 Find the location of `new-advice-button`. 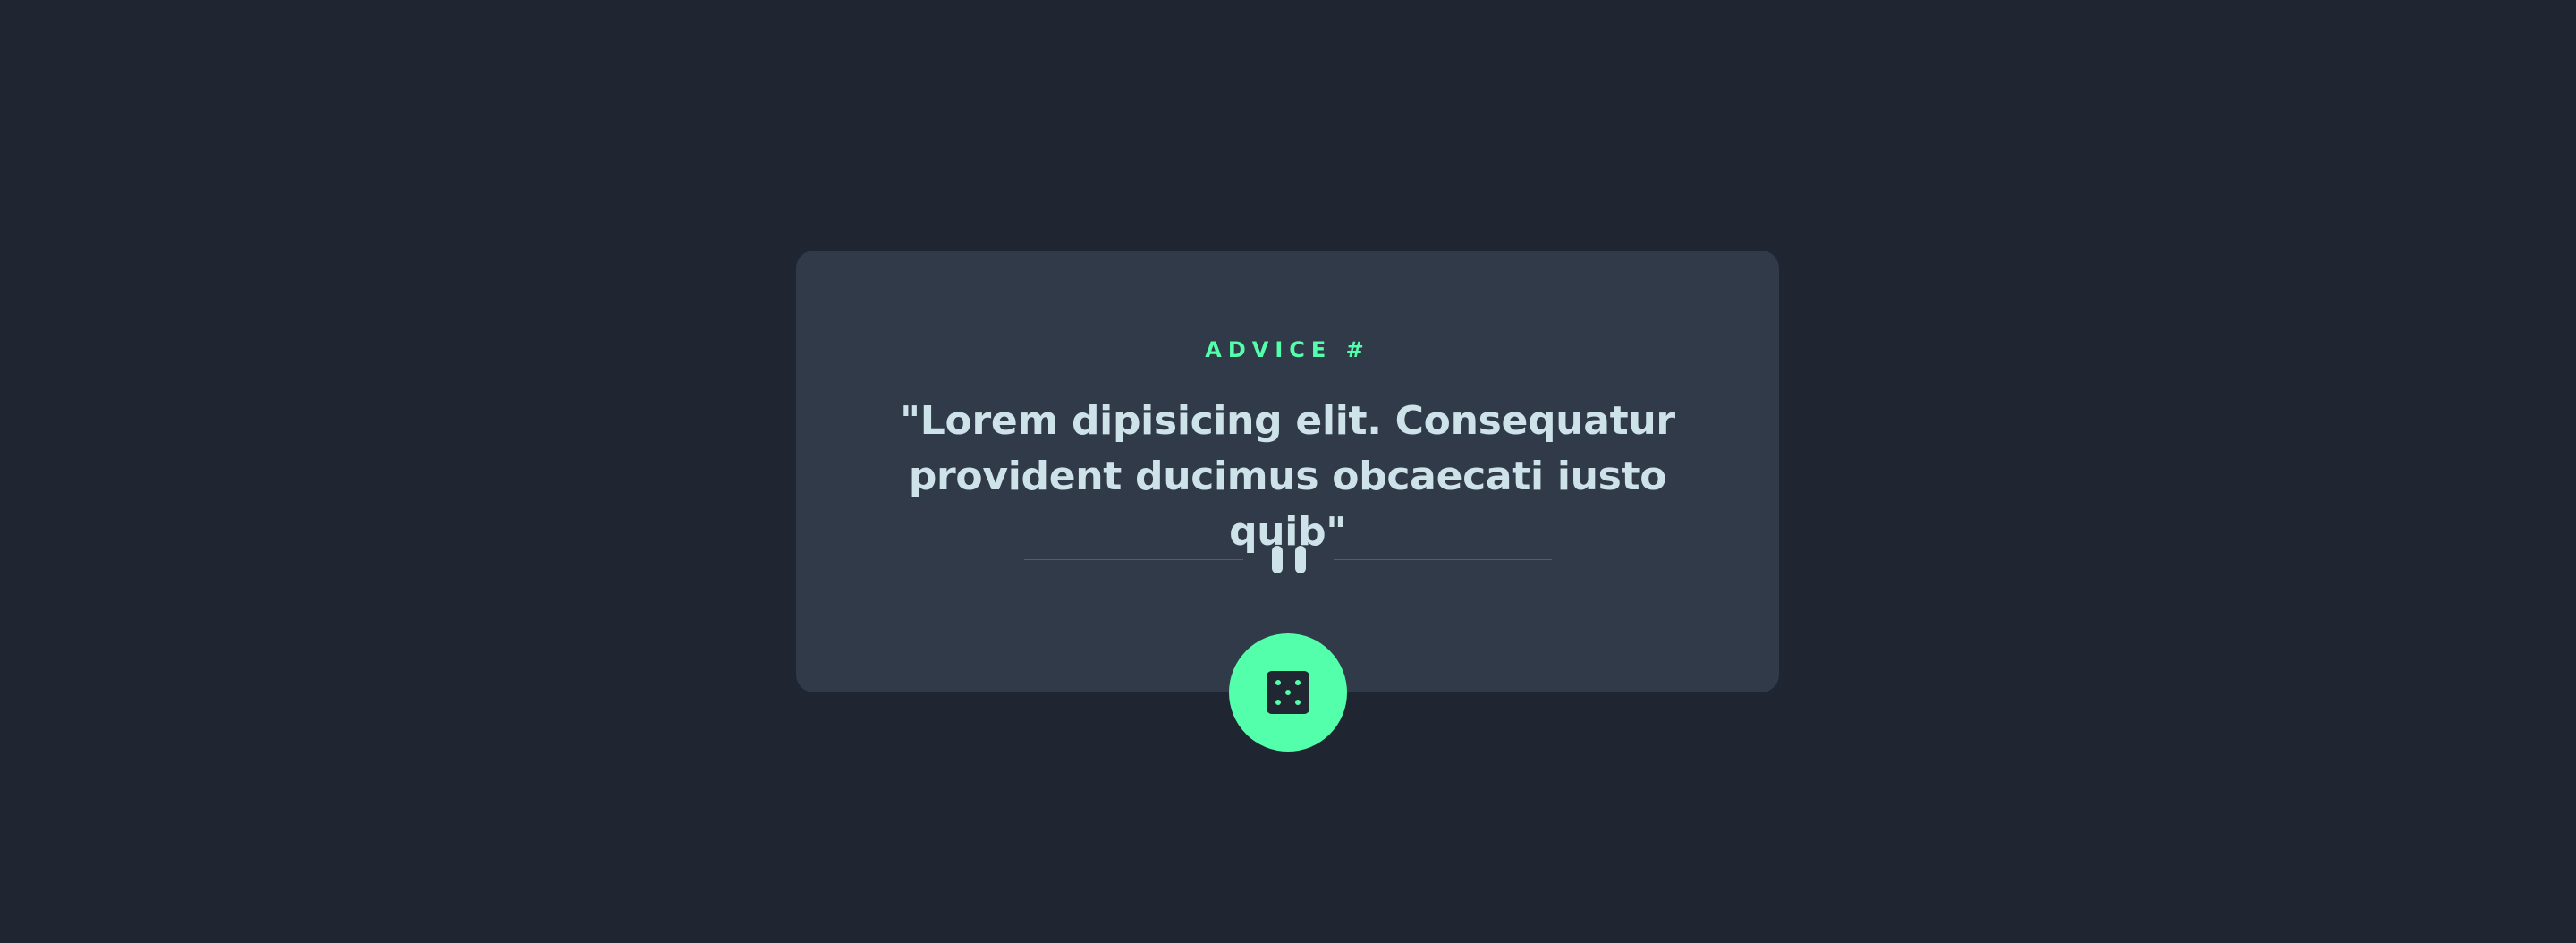

new-advice-button is located at coordinates (1288, 692).